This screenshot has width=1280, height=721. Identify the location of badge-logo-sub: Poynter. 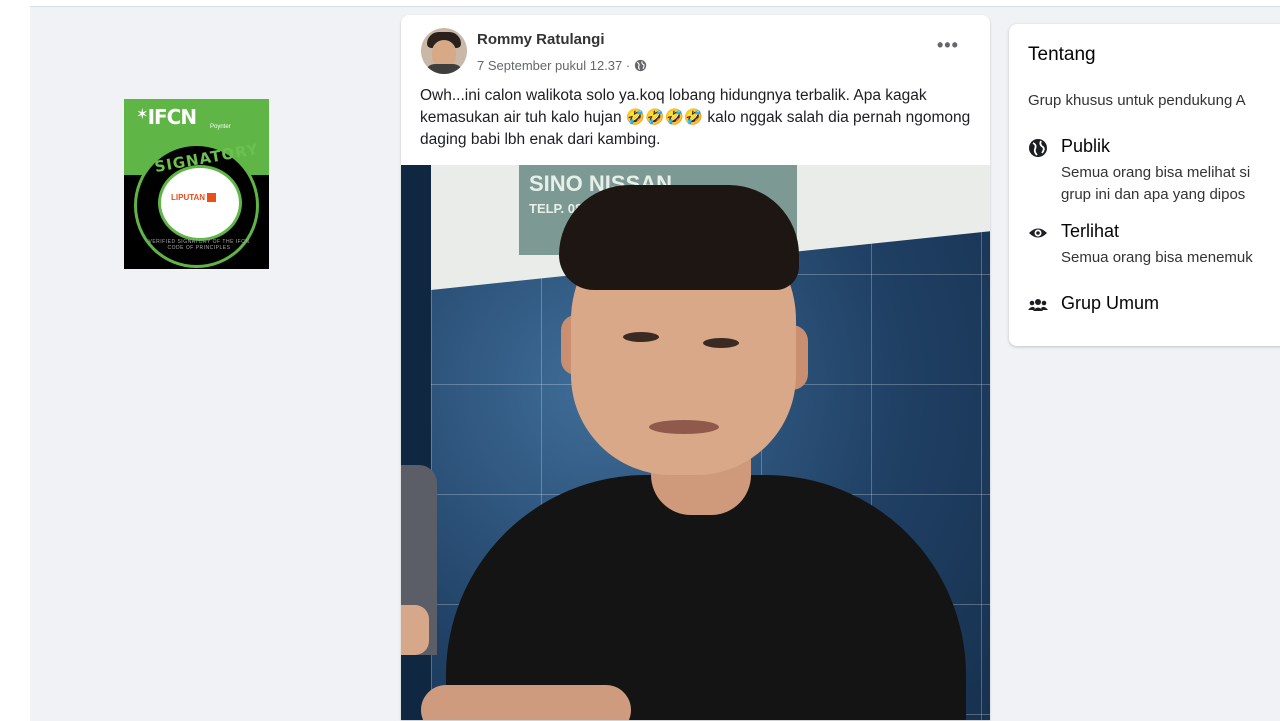
(220, 127).